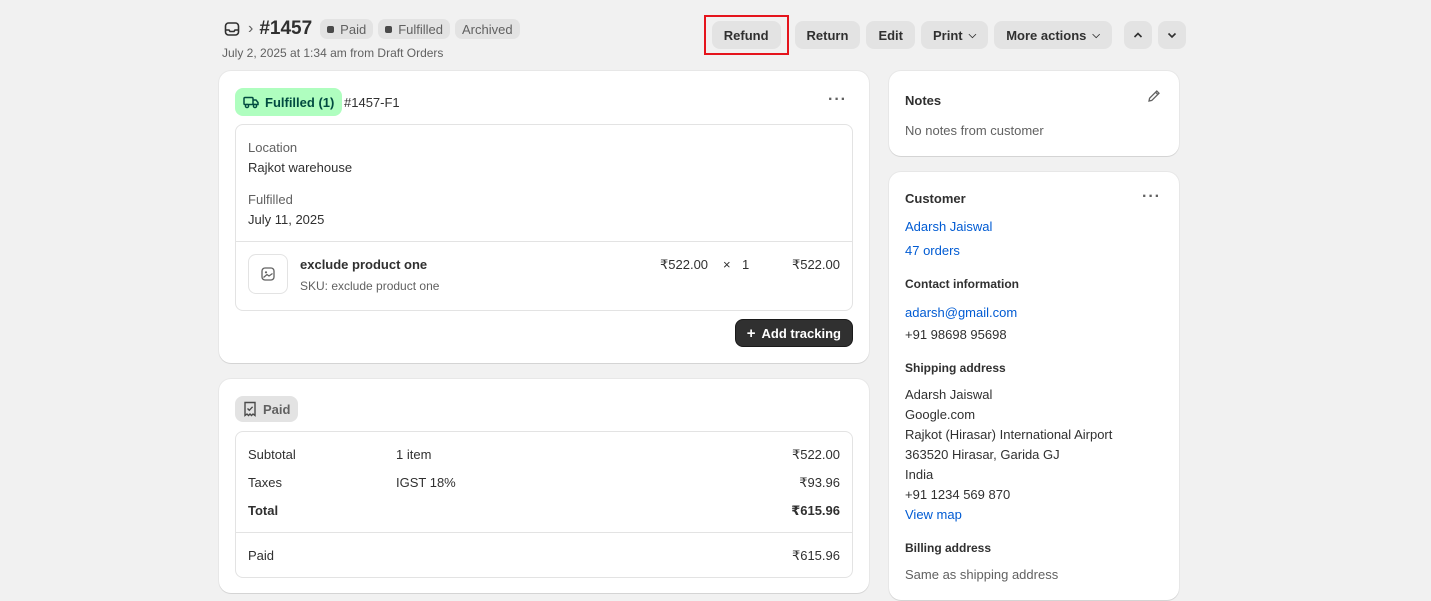 Image resolution: width=1431 pixels, height=601 pixels. I want to click on paid-badge: Paid, so click(267, 409).